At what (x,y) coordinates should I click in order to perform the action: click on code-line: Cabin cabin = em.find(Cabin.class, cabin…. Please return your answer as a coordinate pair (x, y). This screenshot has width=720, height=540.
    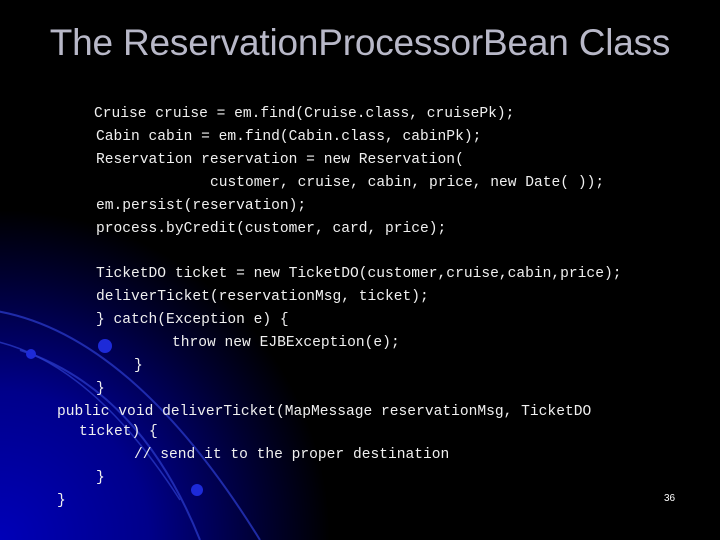
    Looking at the image, I should click on (289, 137).